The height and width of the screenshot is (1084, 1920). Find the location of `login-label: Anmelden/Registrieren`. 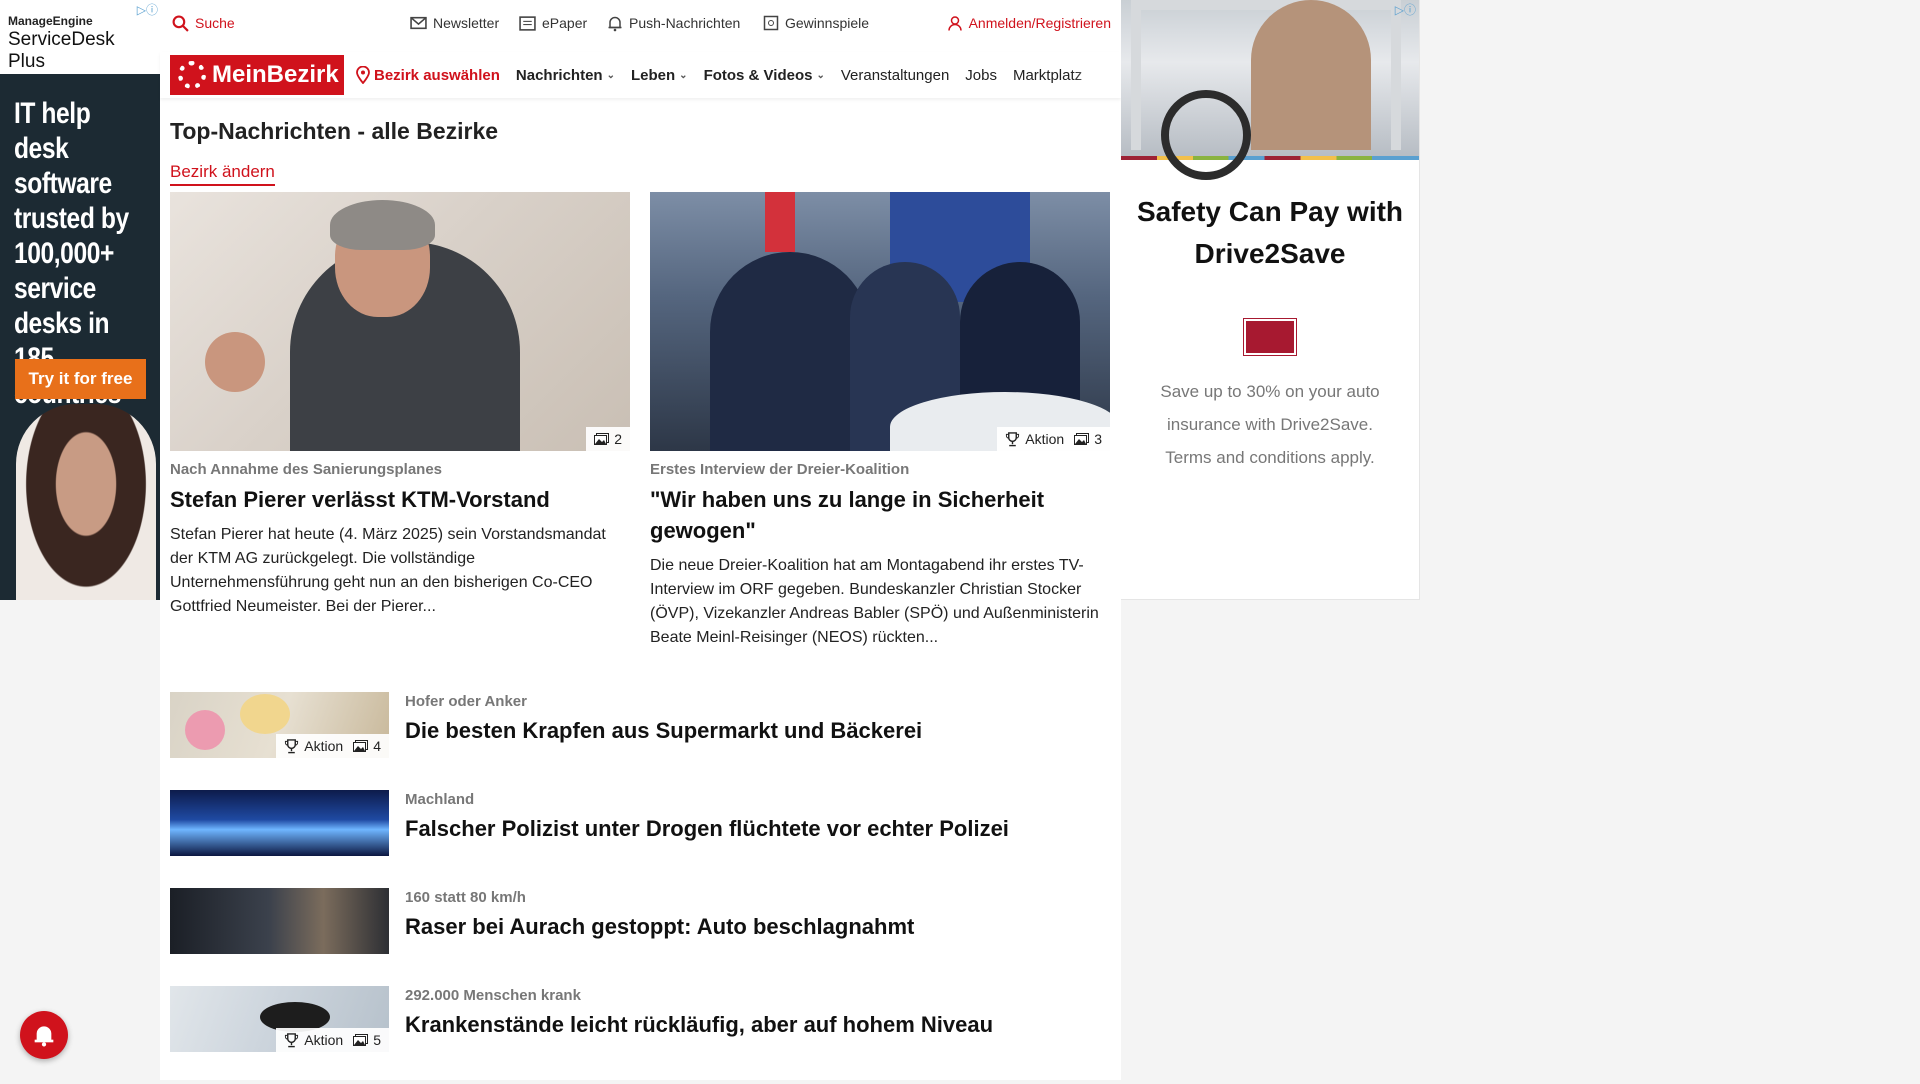

login-label: Anmelden/Registrieren is located at coordinates (1039, 23).